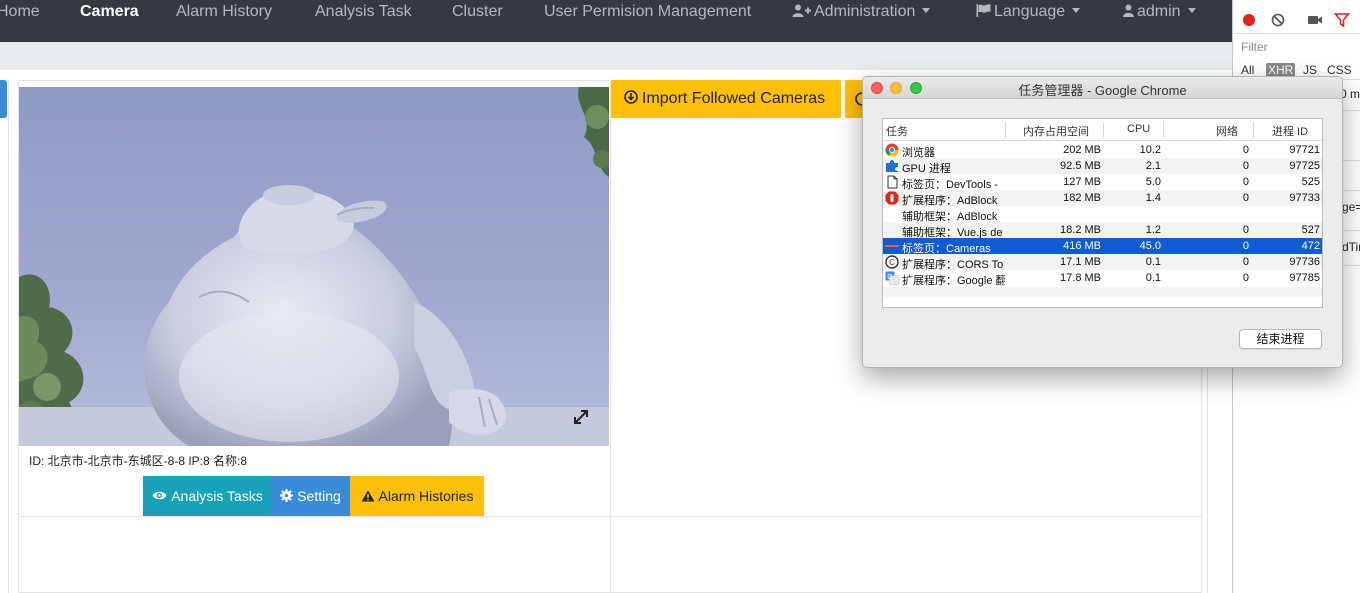 This screenshot has width=1360, height=593. What do you see at coordinates (1304, 150) in the screenshot?
I see `process-id-value: 97721` at bounding box center [1304, 150].